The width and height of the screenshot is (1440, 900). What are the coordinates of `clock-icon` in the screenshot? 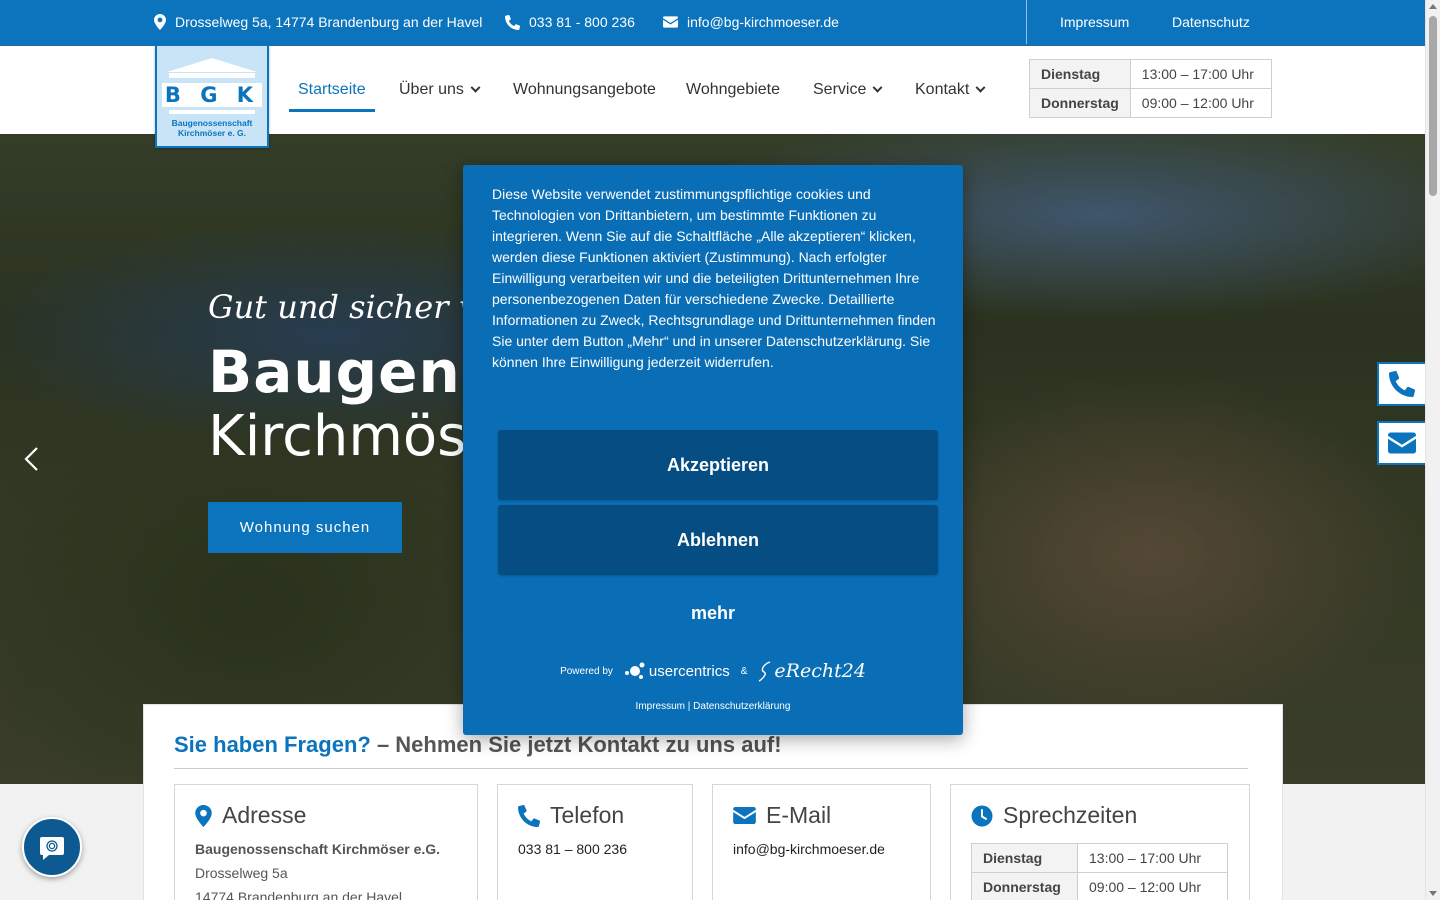 It's located at (982, 815).